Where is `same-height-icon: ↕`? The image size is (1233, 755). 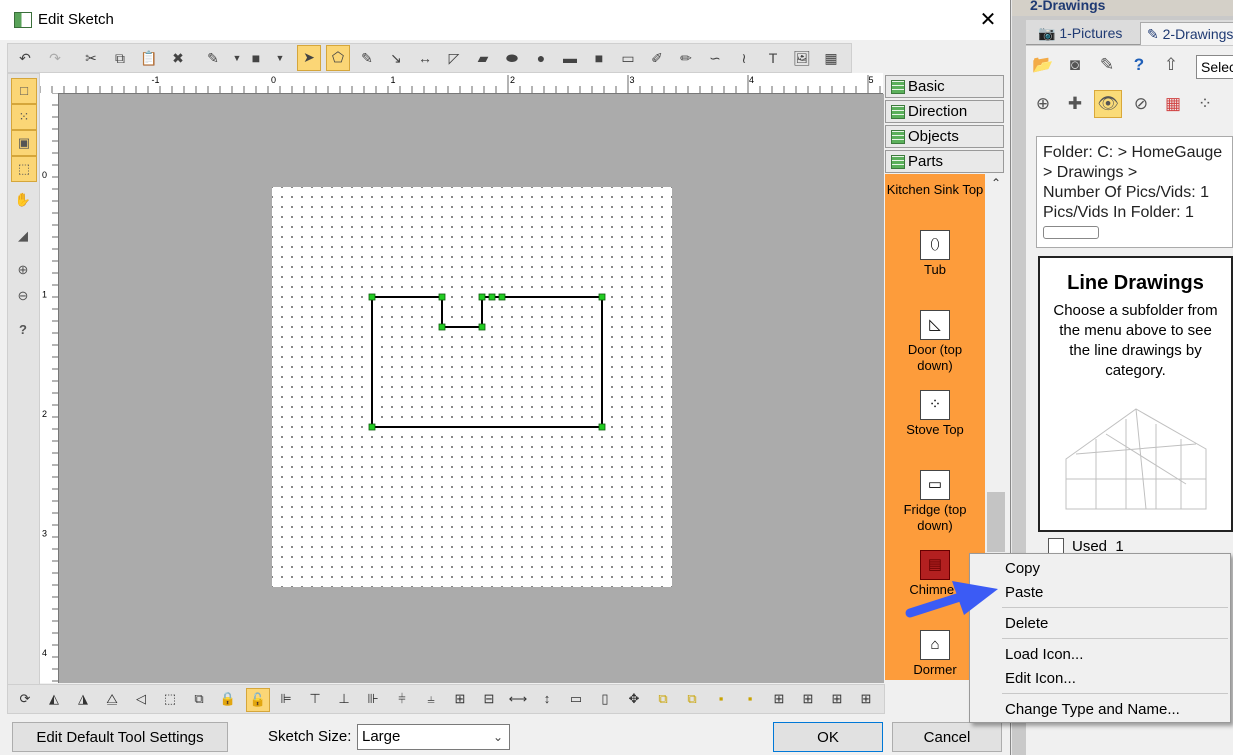 same-height-icon: ↕ is located at coordinates (547, 699).